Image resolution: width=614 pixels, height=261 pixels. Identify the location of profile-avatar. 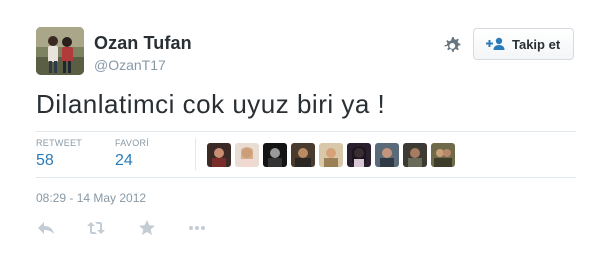
(60, 51).